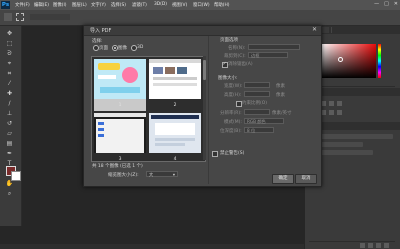 This screenshot has height=249, width=400. I want to click on saturation-field, so click(348, 61).